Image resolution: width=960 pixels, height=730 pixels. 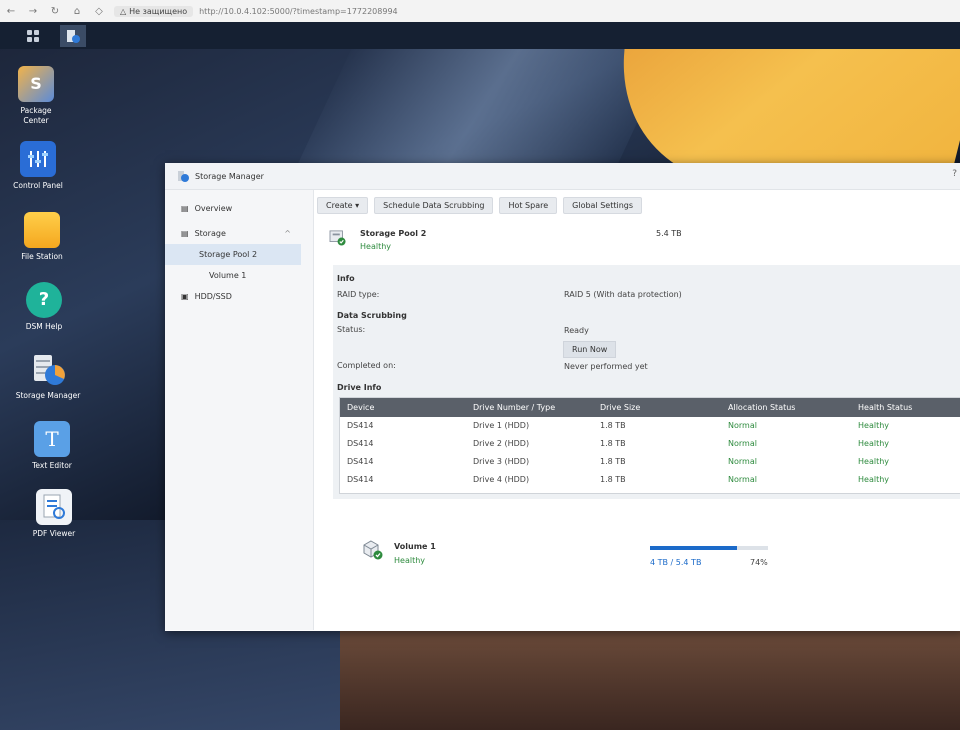 I want to click on grid-icon, so click(x=33, y=36).